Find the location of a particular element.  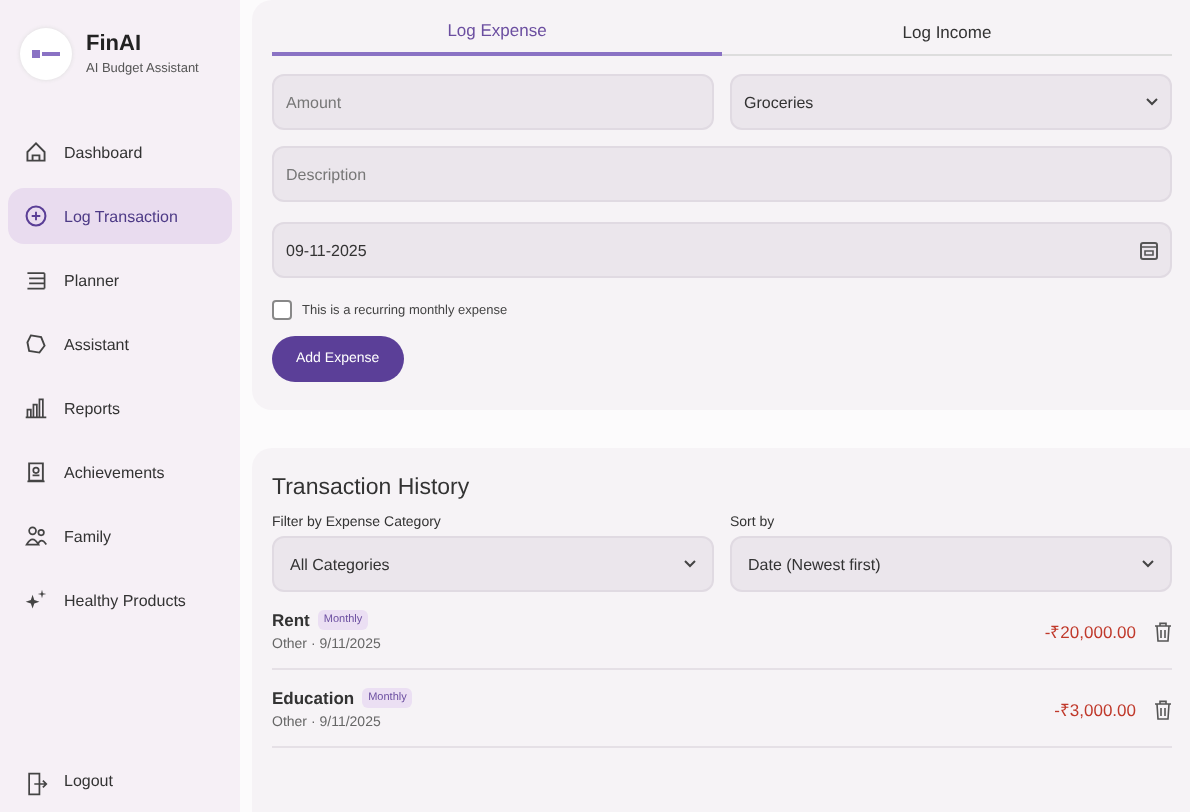

sidebar-item: Family is located at coordinates (120, 536).